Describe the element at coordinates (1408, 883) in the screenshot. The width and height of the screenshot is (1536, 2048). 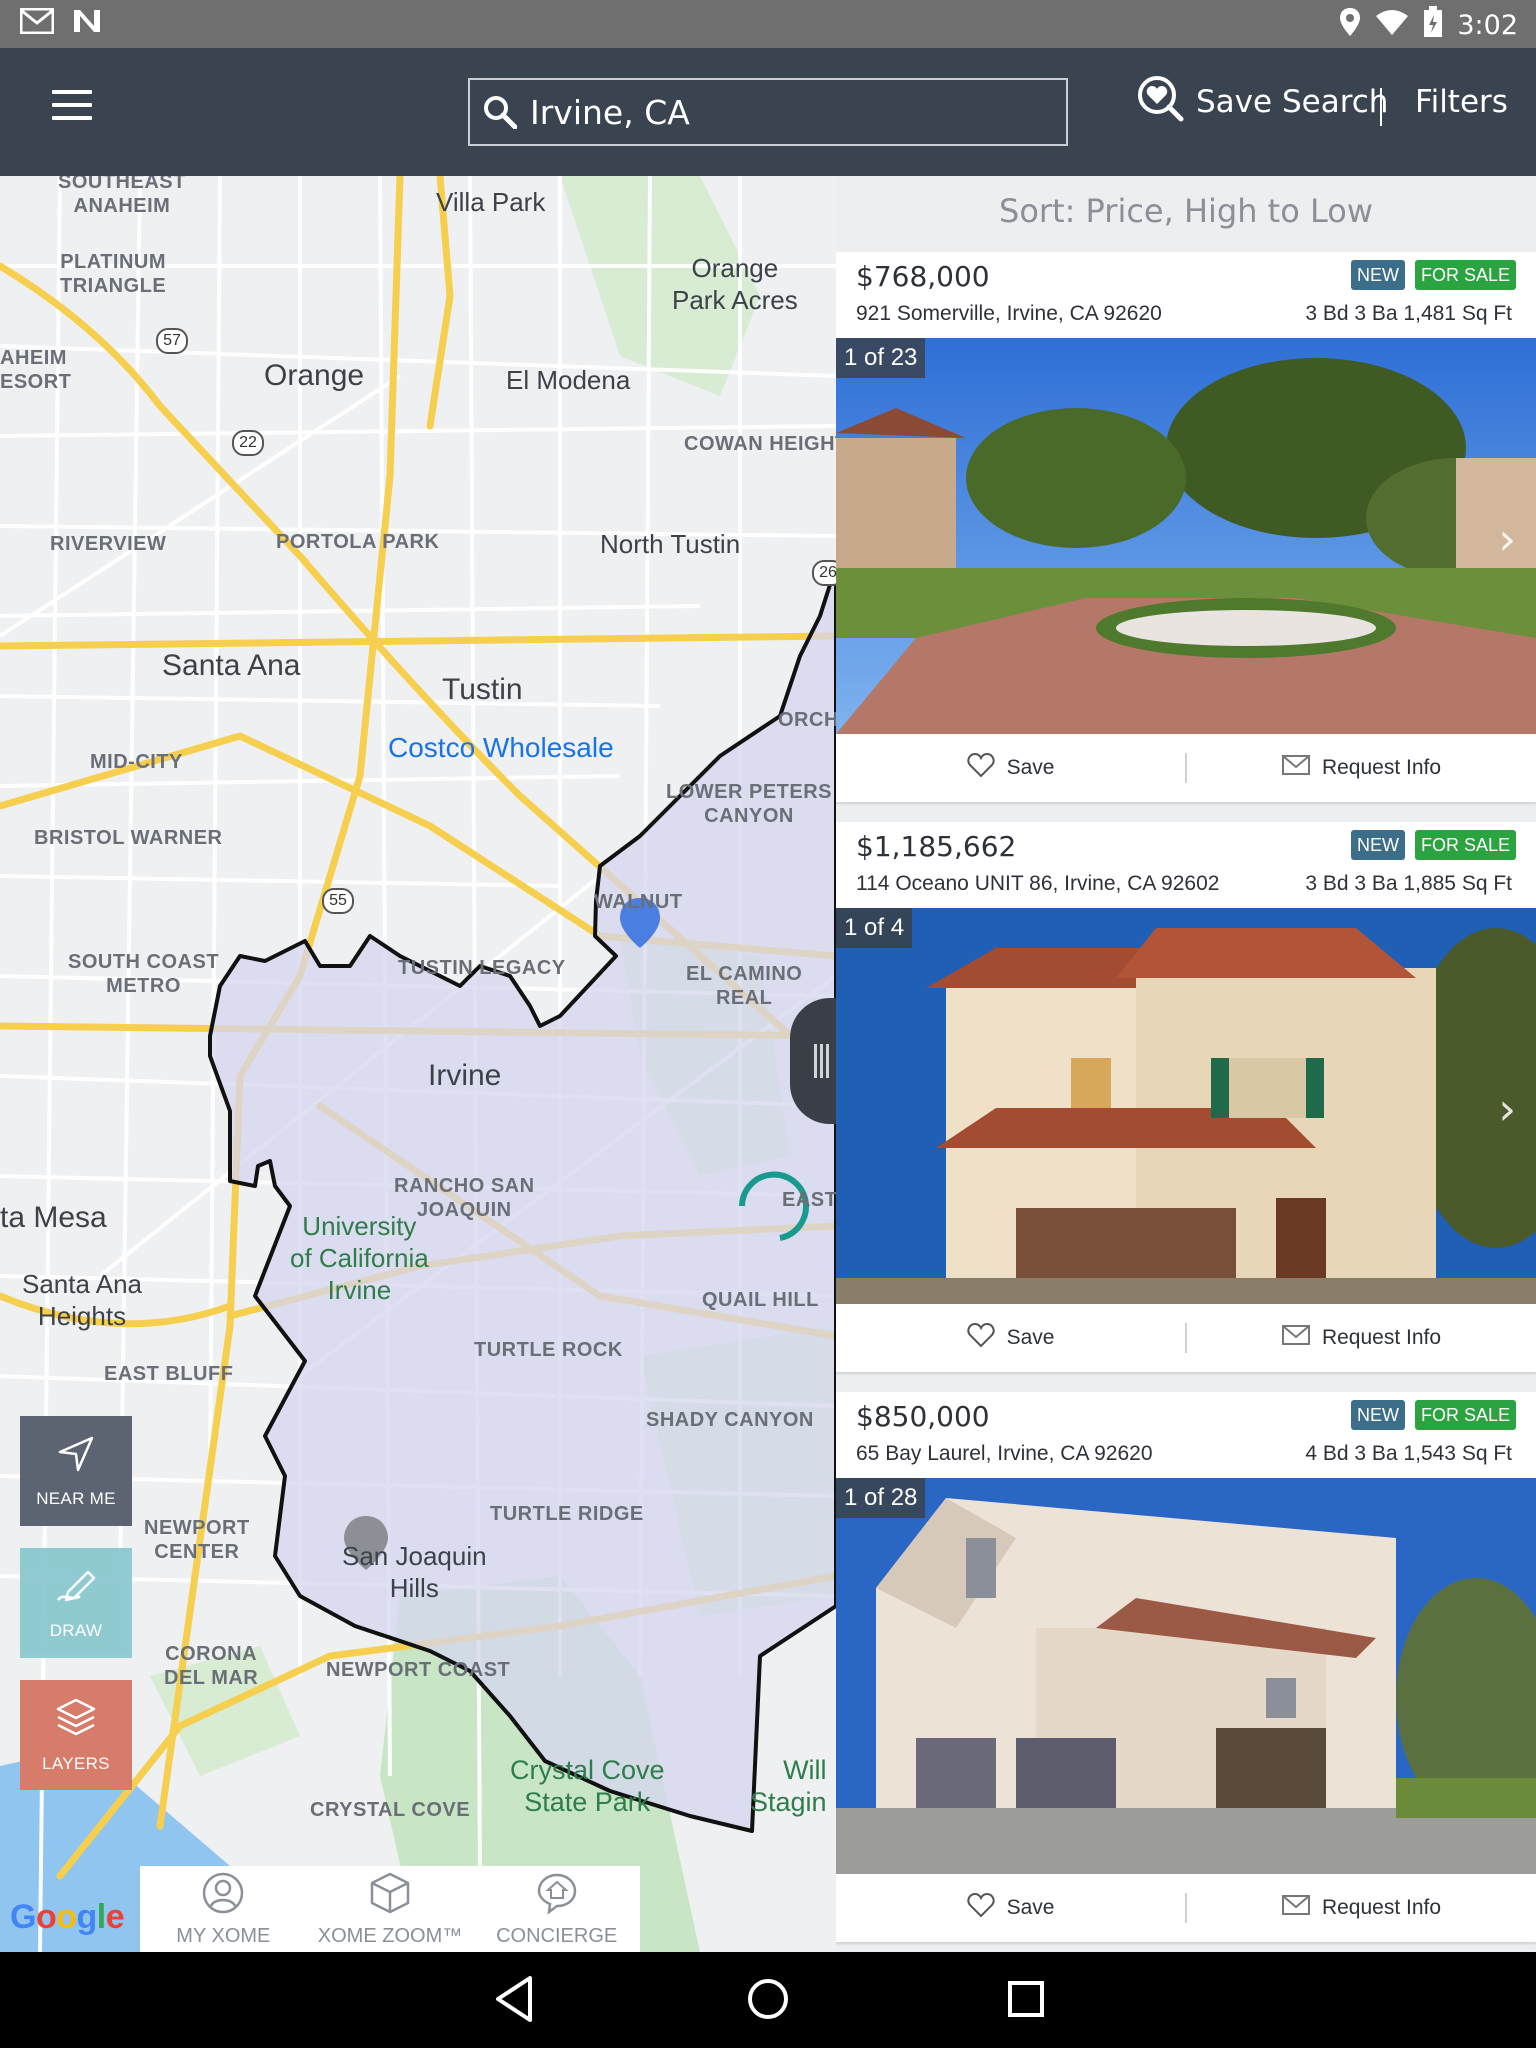
I see `listing-stats: 3 Bd 3 Ba 1,885 Sq Ft` at that location.